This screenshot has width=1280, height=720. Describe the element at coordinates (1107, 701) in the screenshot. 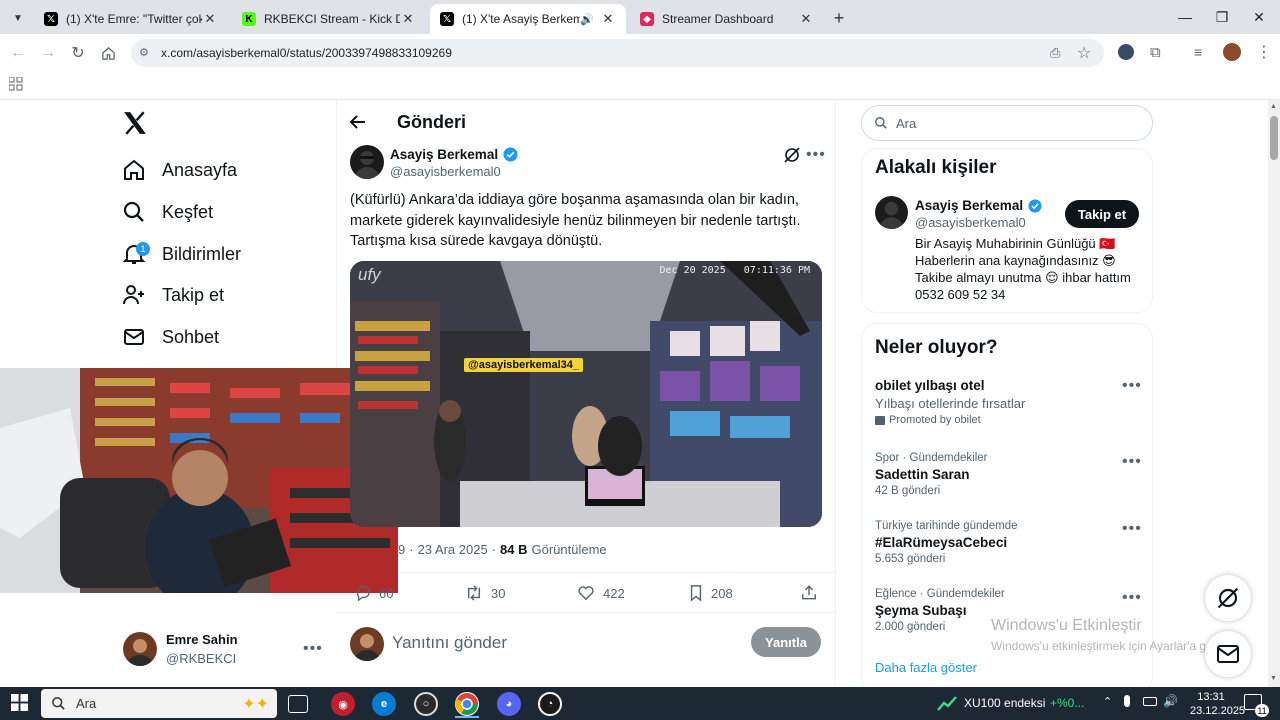

I see `tray-chevron-icon: ⌃` at that location.